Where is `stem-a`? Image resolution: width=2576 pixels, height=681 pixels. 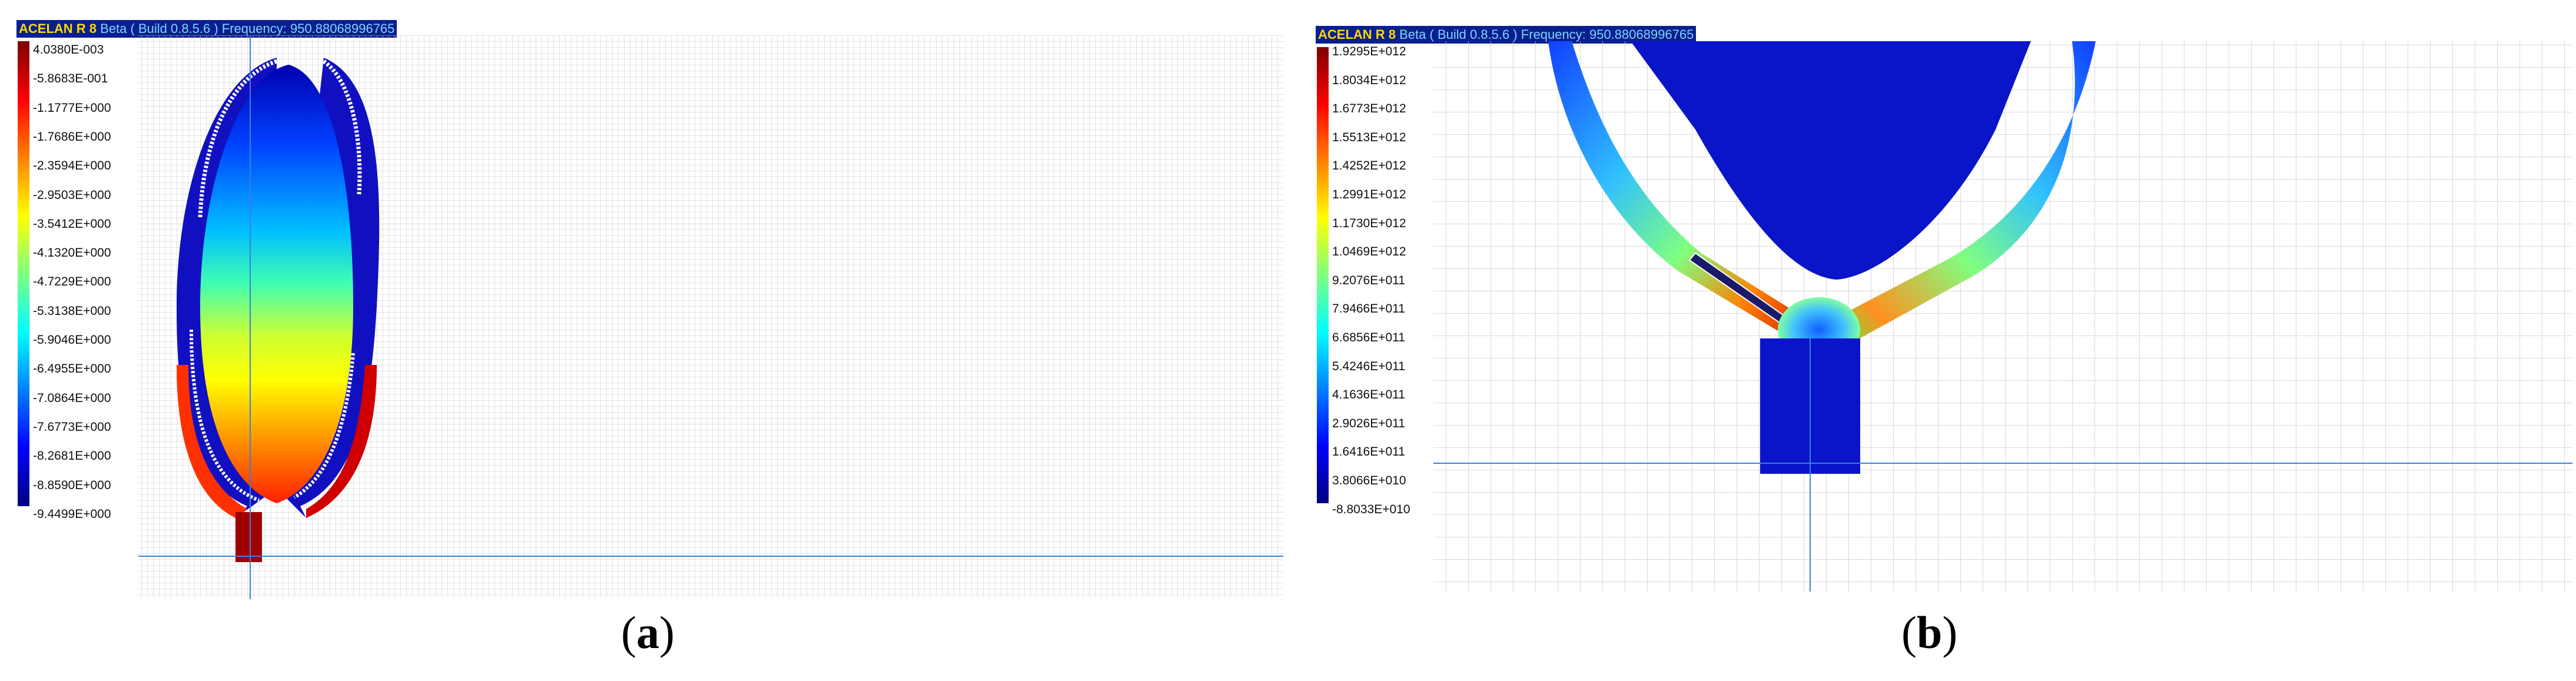 stem-a is located at coordinates (248, 537).